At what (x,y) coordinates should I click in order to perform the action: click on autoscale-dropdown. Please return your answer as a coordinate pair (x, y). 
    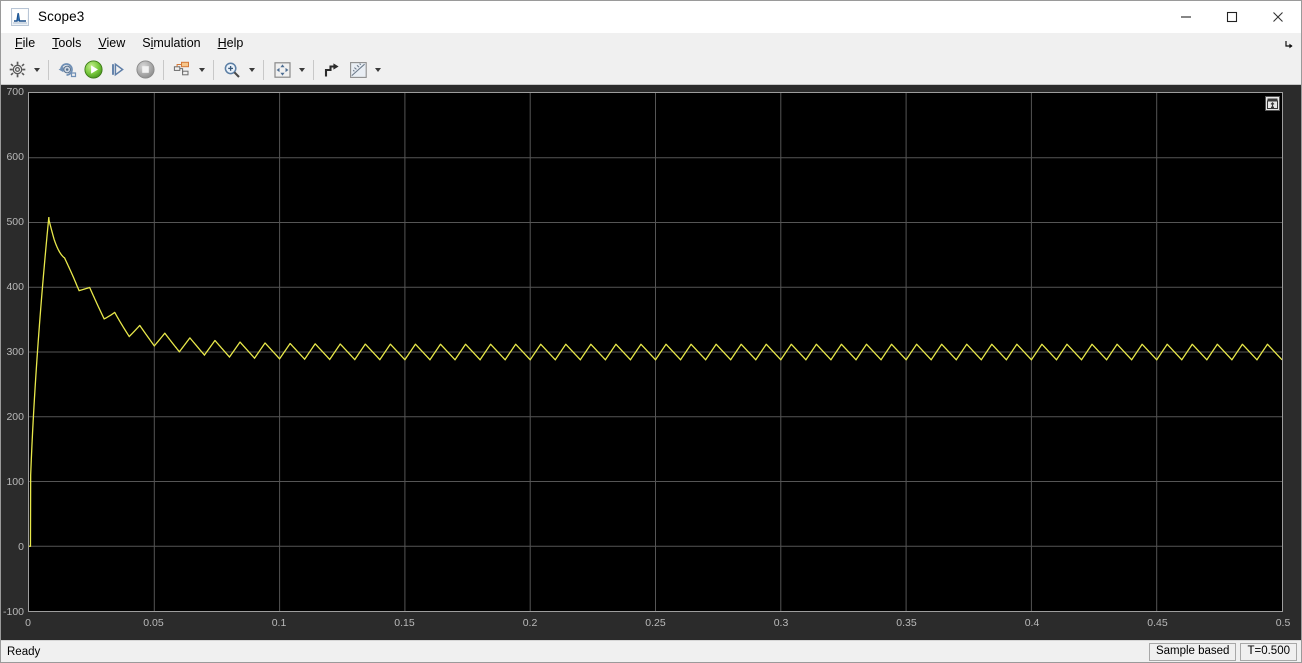
    Looking at the image, I should click on (301, 70).